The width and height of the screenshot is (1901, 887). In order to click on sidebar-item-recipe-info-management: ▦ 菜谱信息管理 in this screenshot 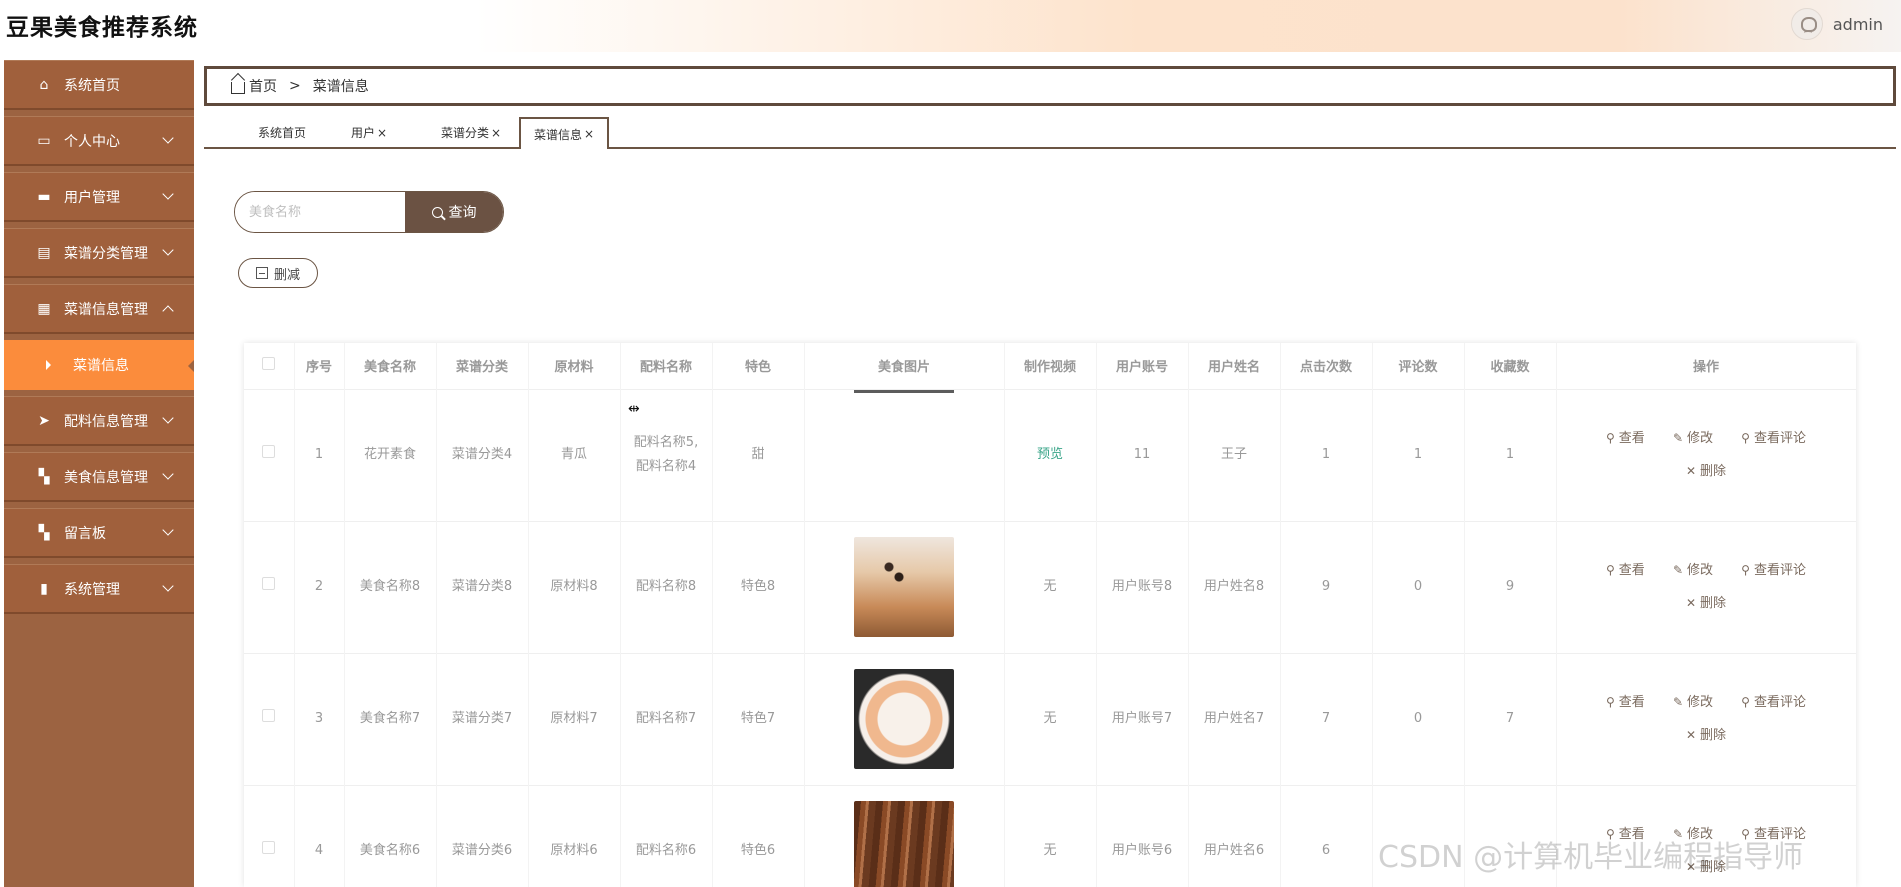, I will do `click(99, 309)`.